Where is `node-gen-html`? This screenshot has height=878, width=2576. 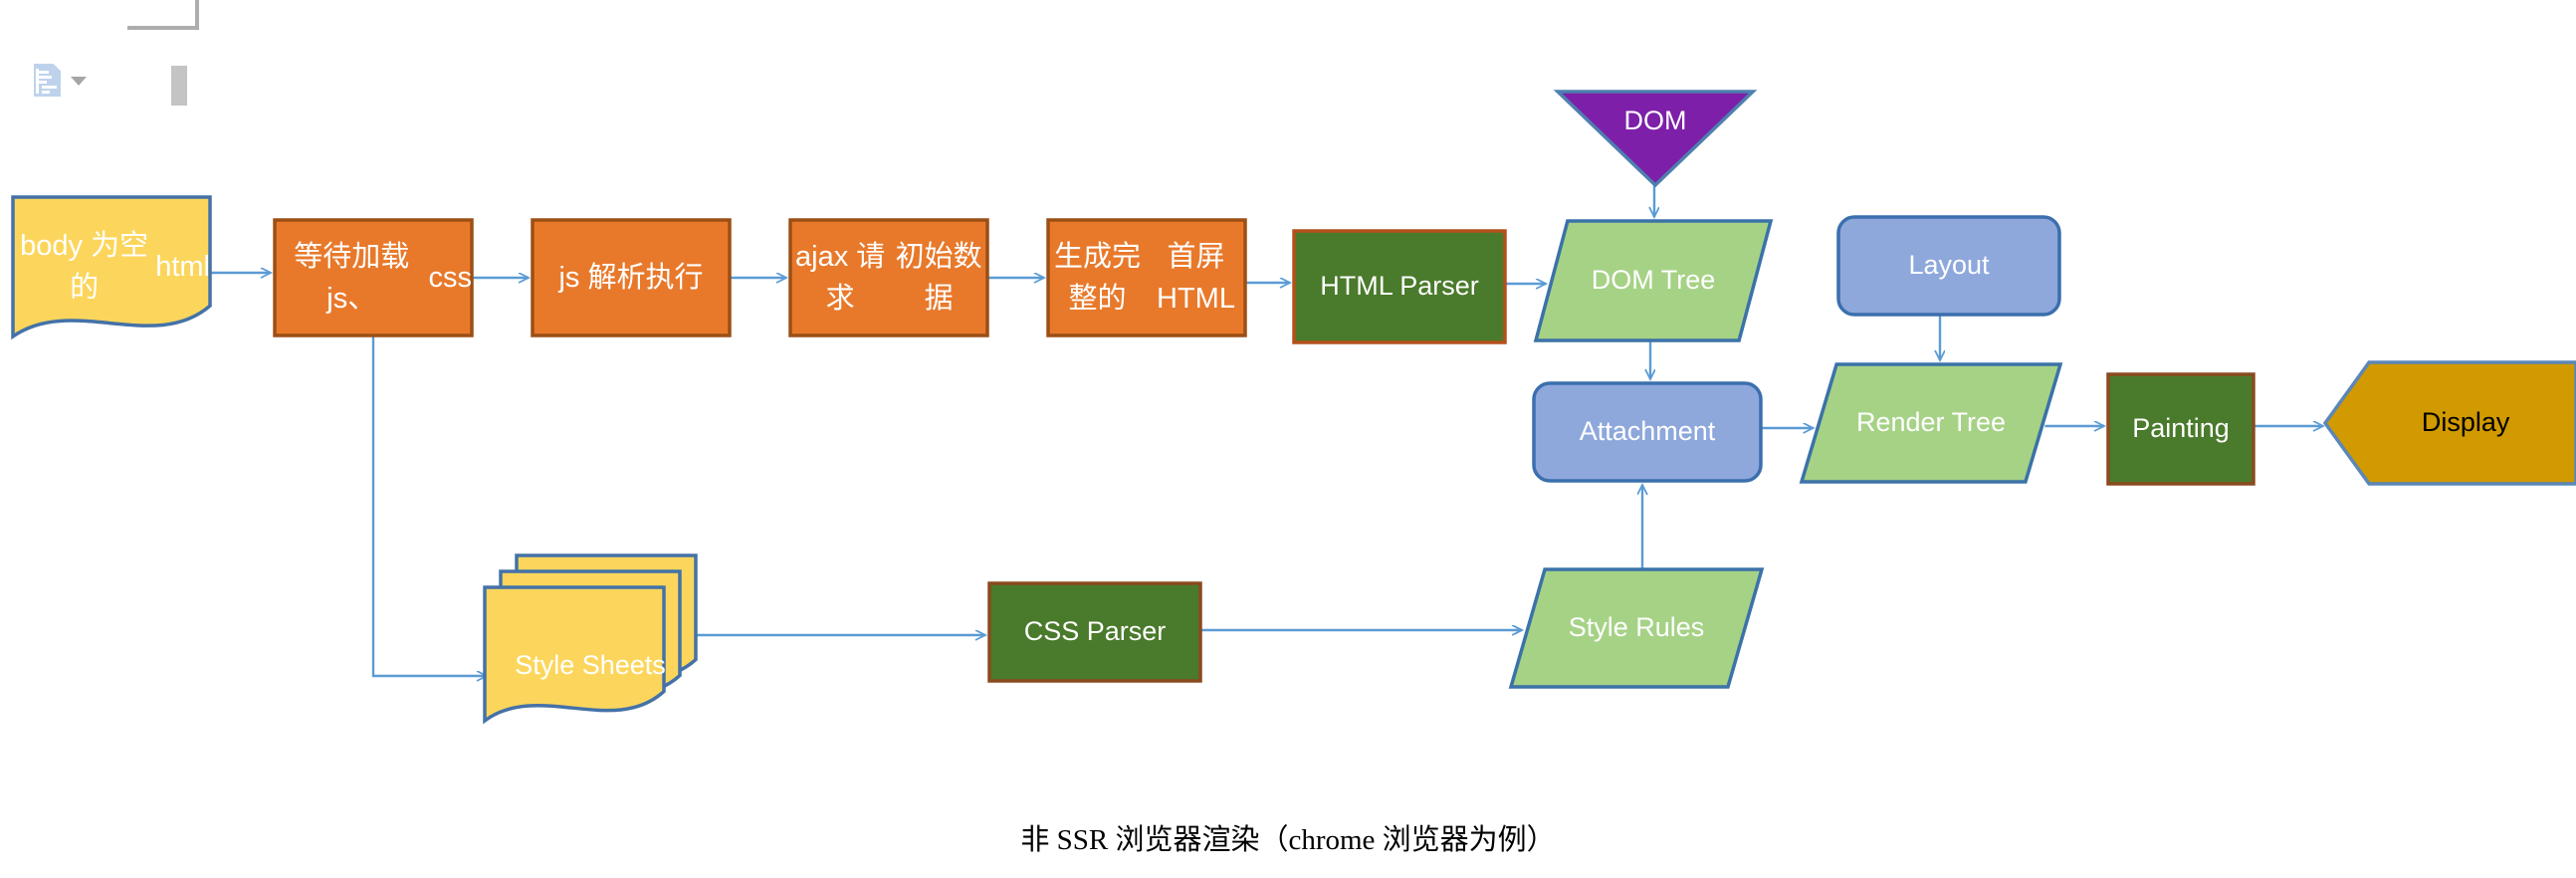
node-gen-html is located at coordinates (1146, 277).